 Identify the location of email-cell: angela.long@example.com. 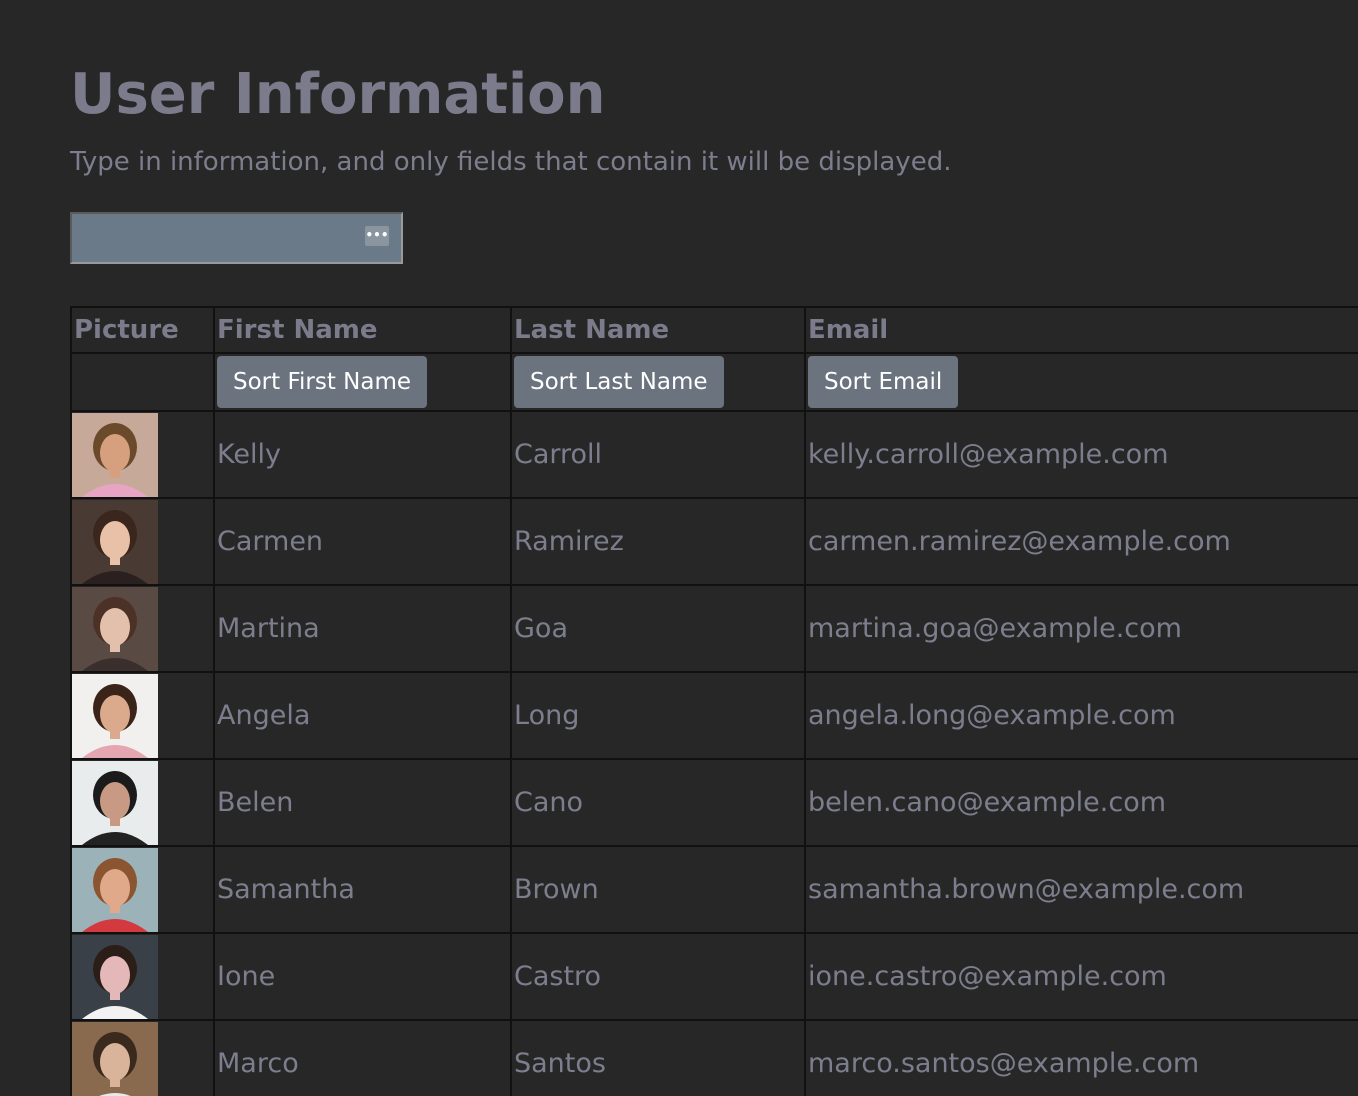
(1081, 715).